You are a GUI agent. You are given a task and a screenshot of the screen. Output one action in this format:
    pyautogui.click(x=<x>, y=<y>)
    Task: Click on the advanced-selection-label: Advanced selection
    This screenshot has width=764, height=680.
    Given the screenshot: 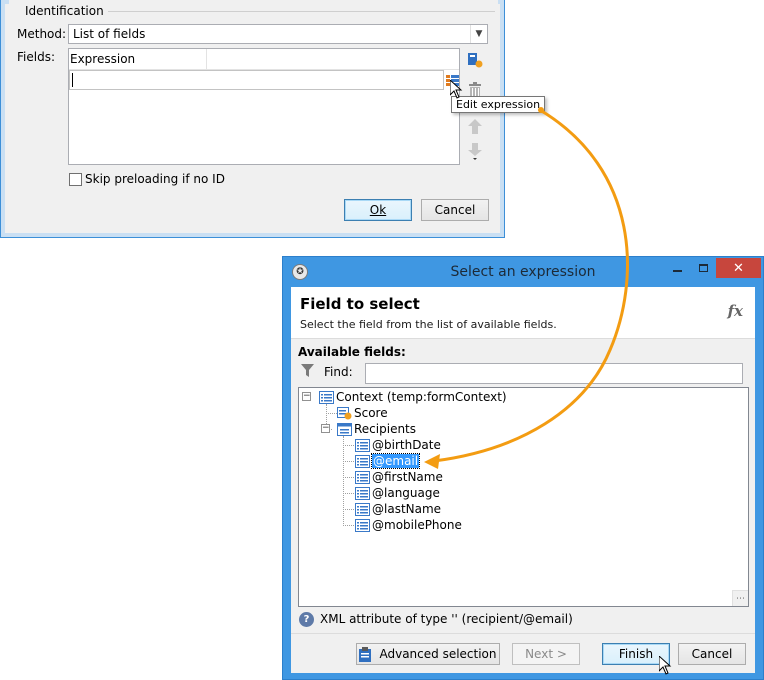 What is the action you would take?
    pyautogui.click(x=438, y=654)
    